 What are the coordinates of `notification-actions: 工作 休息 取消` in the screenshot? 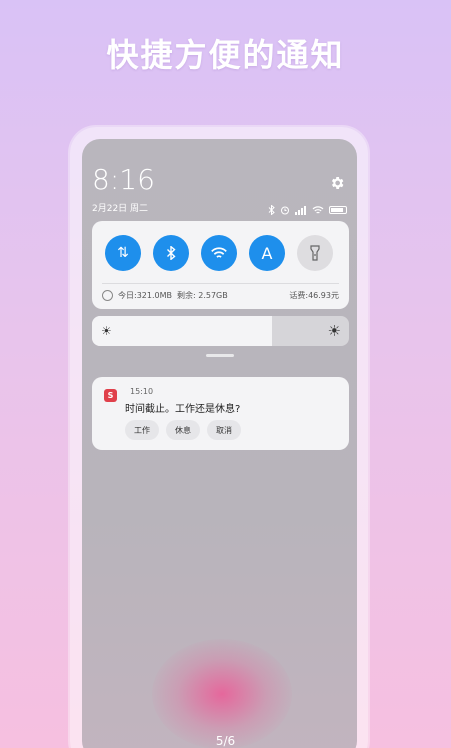 It's located at (183, 430).